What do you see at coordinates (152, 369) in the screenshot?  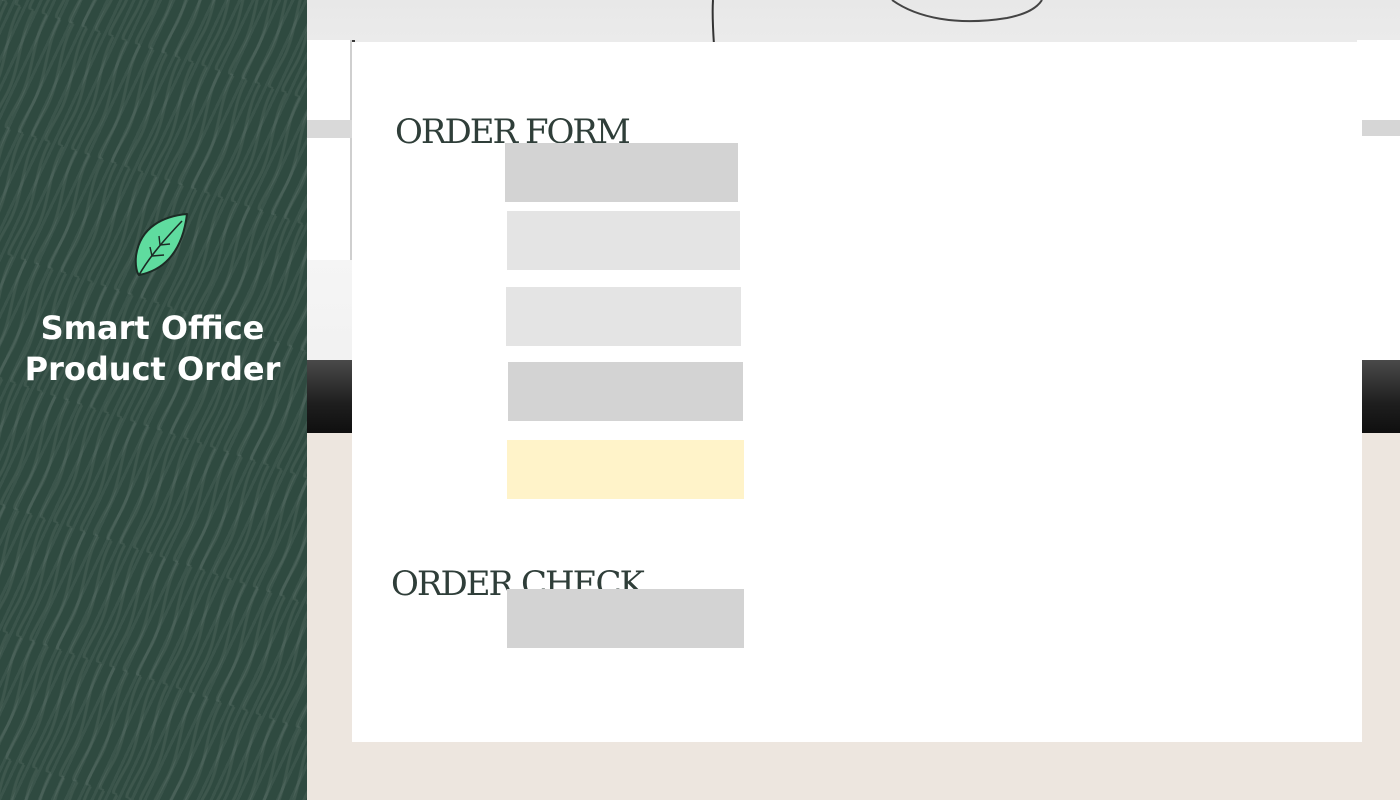 I see `brand-line-2: Product Order` at bounding box center [152, 369].